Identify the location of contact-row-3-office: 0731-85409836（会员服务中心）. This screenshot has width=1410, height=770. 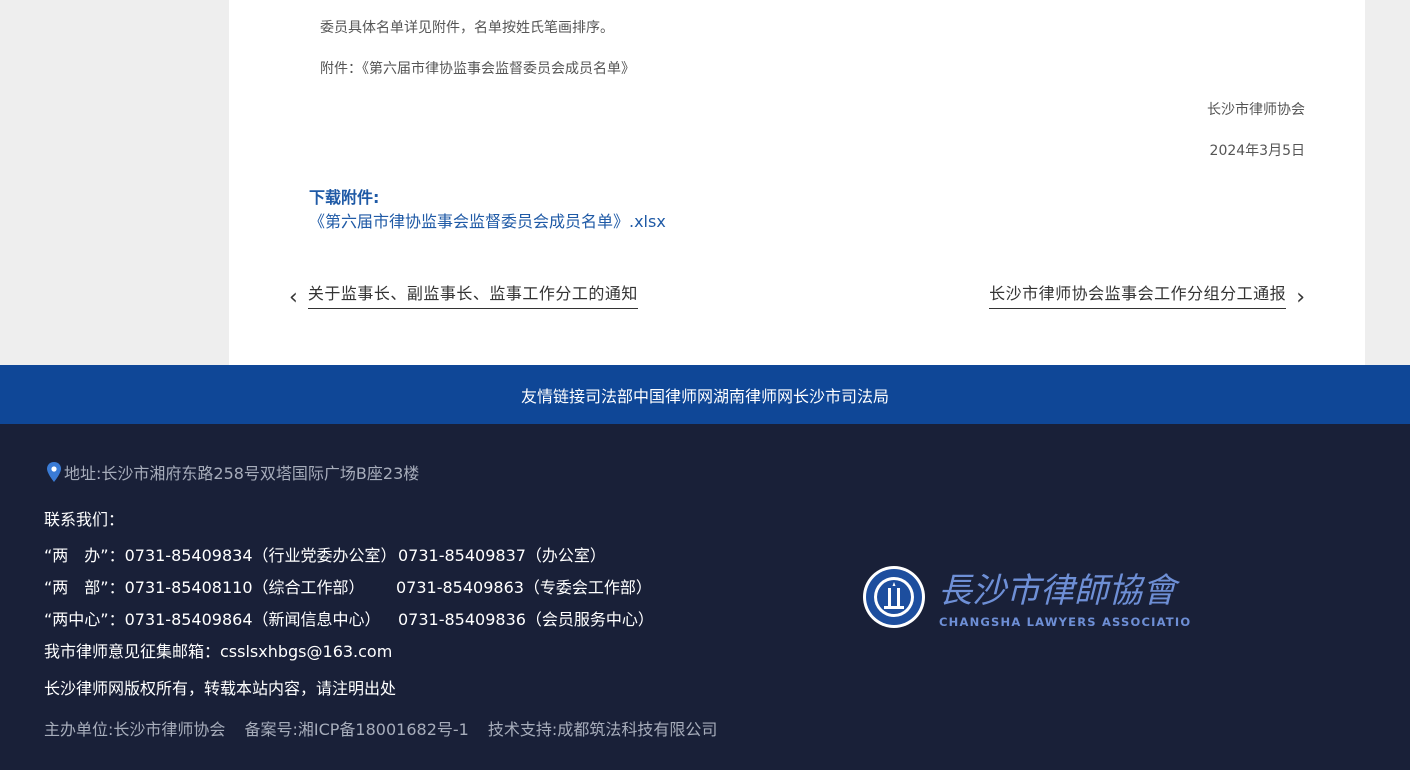
(526, 619).